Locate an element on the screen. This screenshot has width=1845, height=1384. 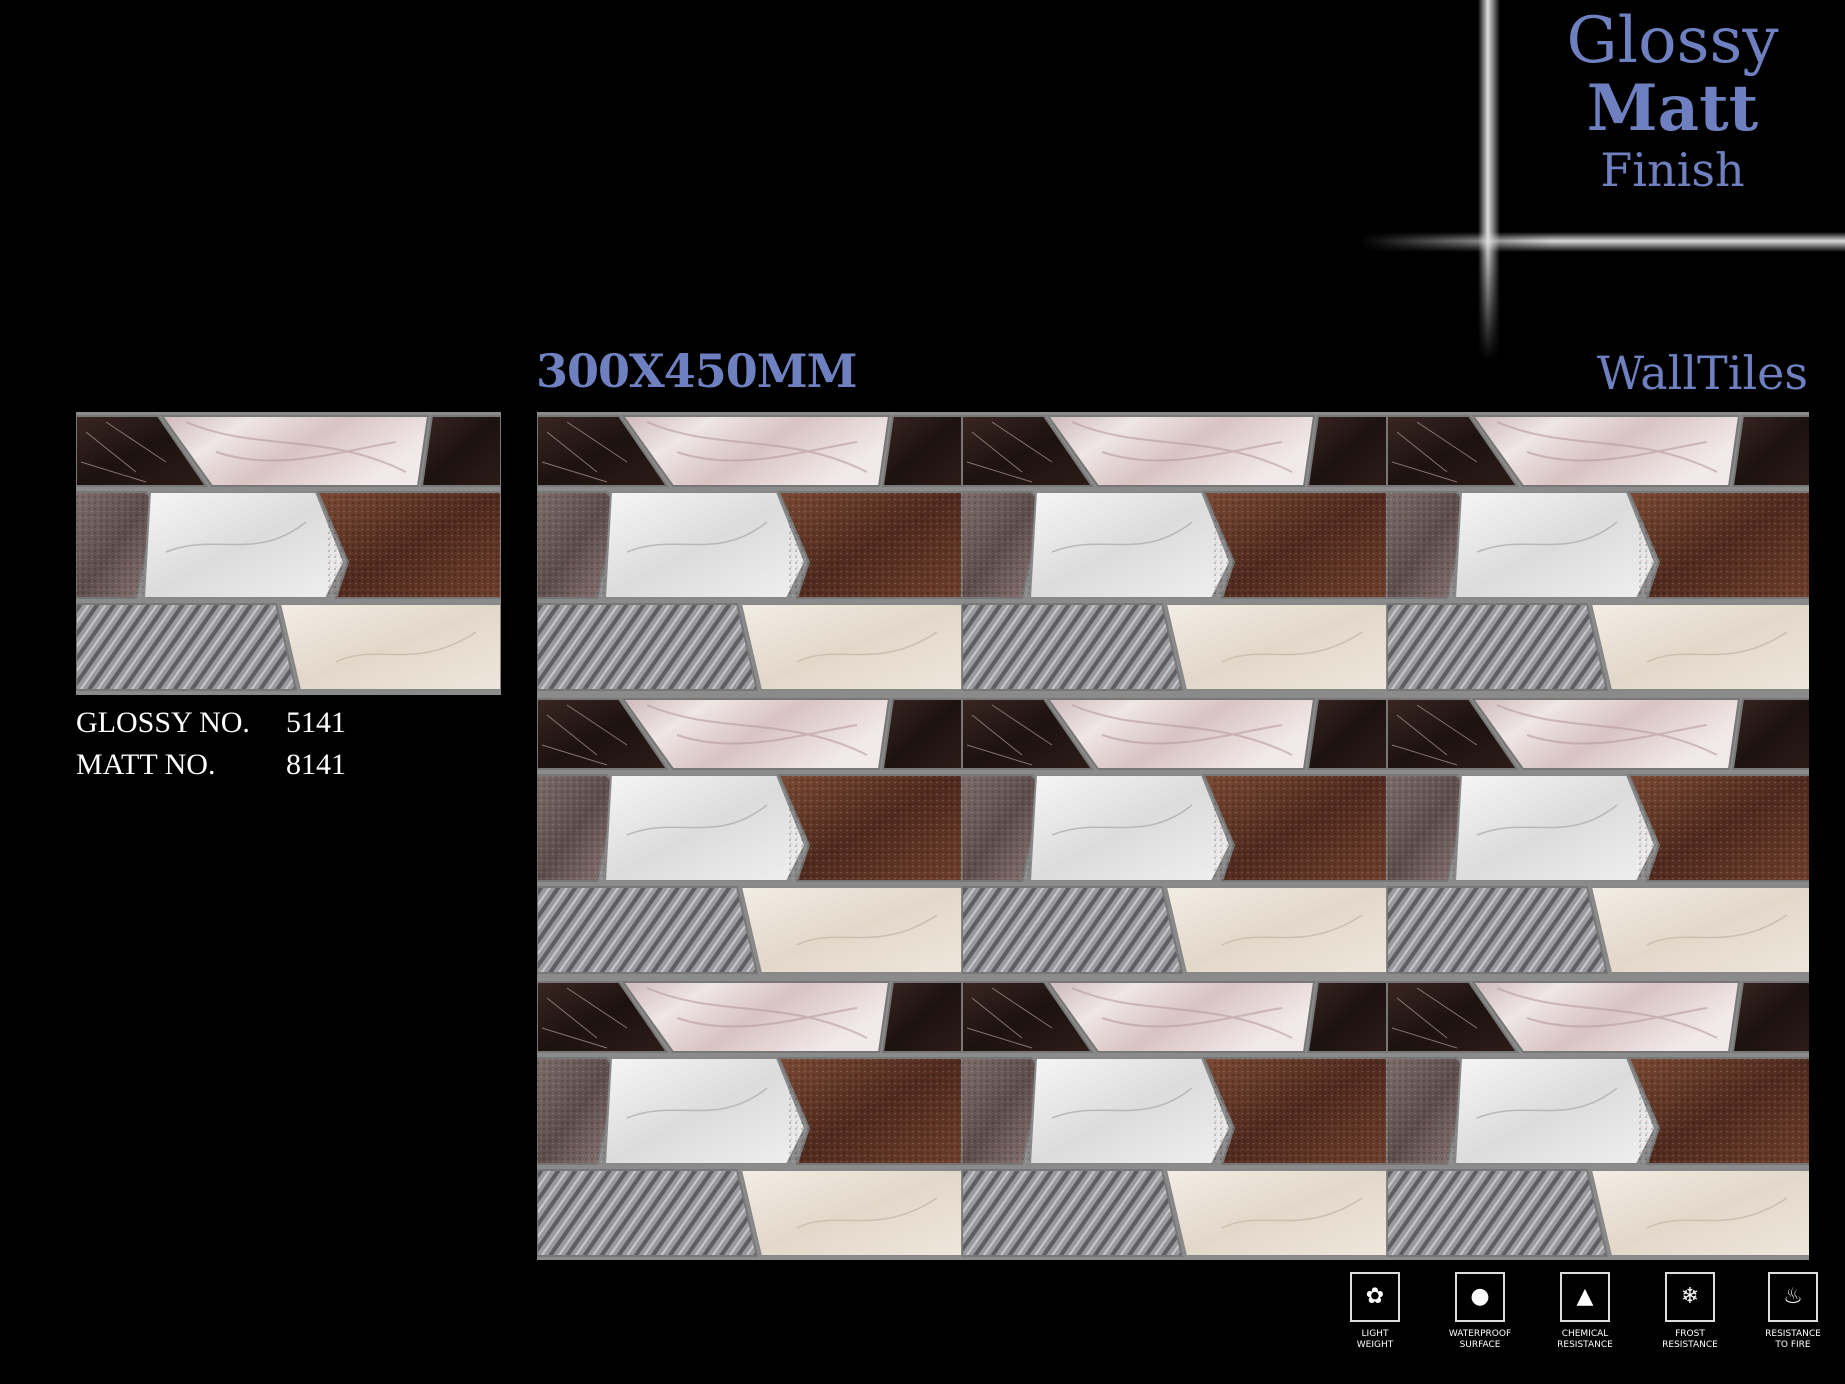
feature-chemical-resistance: ▲ CHEMICAL RESISTANCE is located at coordinates (1585, 1311).